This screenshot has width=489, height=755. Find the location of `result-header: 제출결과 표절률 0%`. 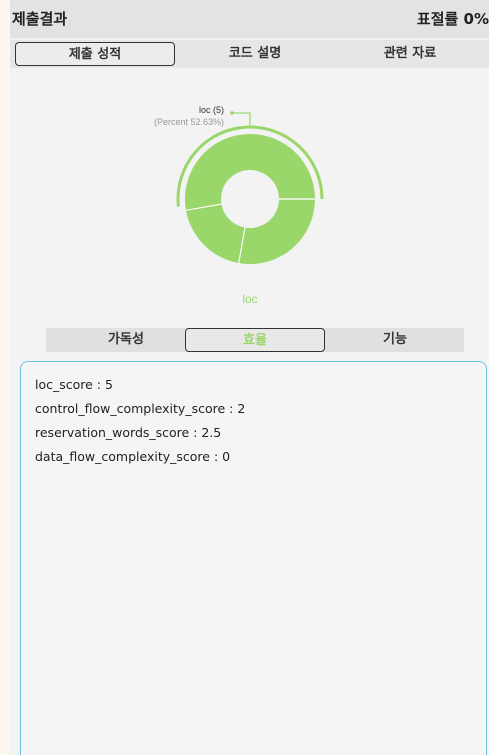

result-header: 제출결과 표절률 0% is located at coordinates (249, 19).